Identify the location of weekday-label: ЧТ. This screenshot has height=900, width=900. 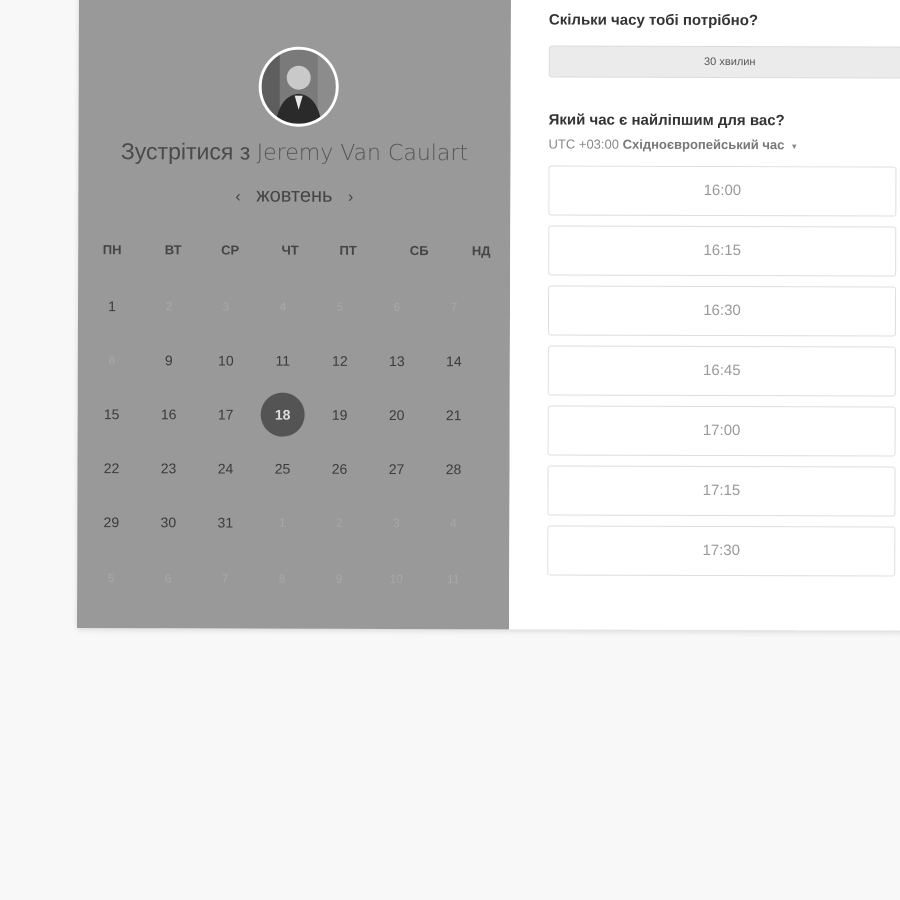
(290, 250).